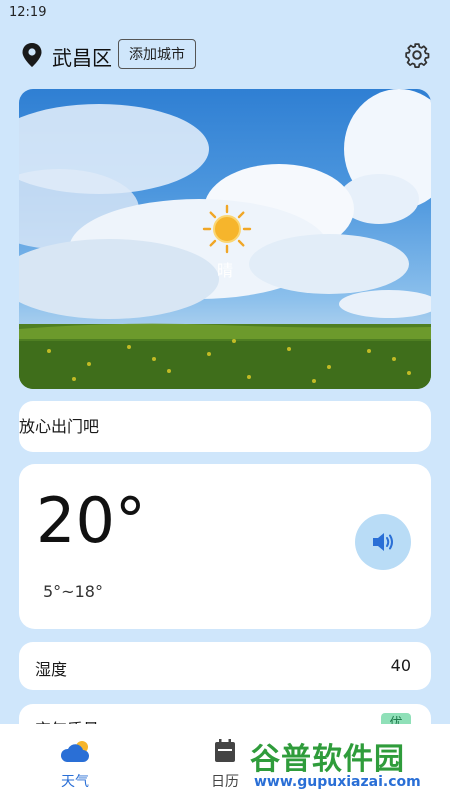  Describe the element at coordinates (28, 12) in the screenshot. I see `status-time: 12:19` at that location.